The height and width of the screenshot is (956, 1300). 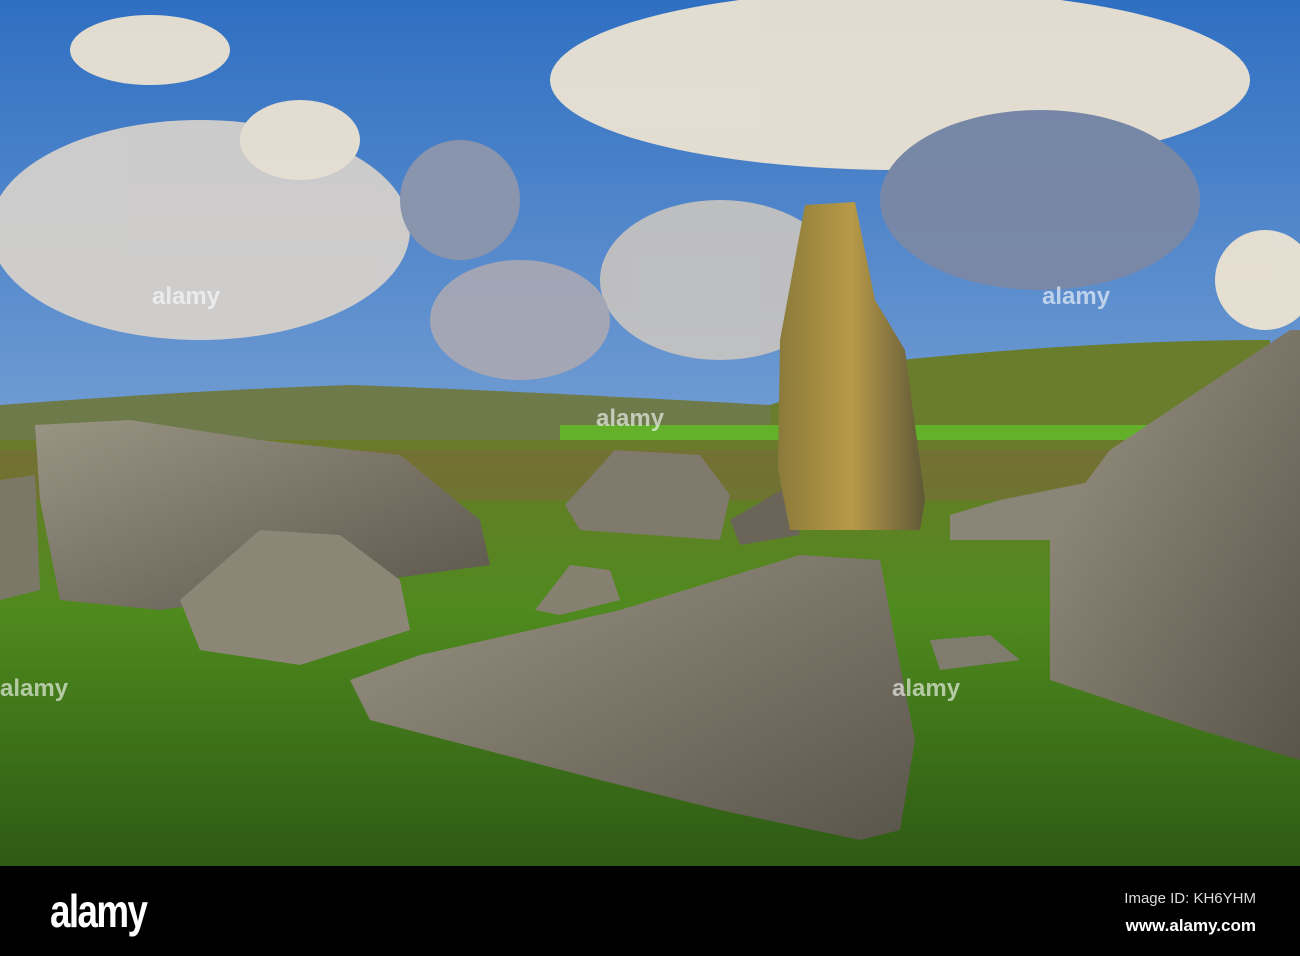 What do you see at coordinates (1191, 926) in the screenshot?
I see `website-link: www.alamy.com` at bounding box center [1191, 926].